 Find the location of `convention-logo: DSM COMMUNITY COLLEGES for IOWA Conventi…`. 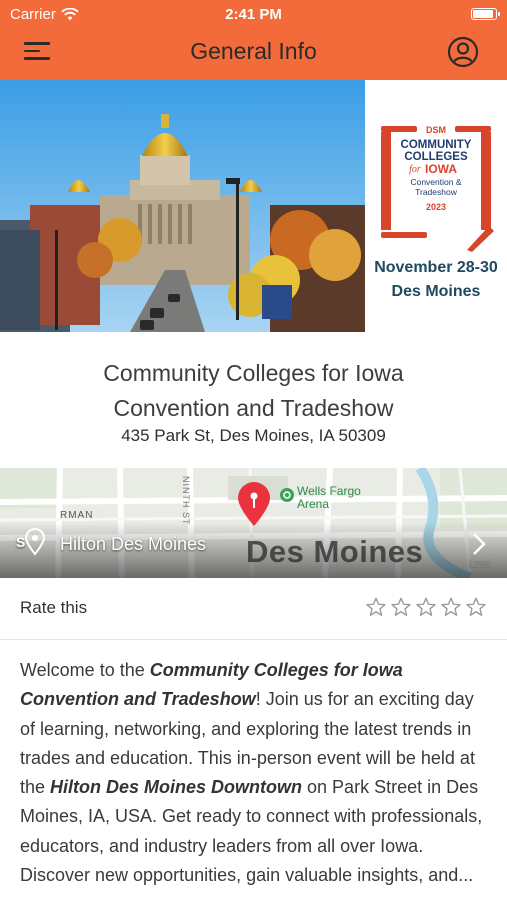

convention-logo: DSM COMMUNITY COLLEGES for IOWA Conventi… is located at coordinates (437, 188).